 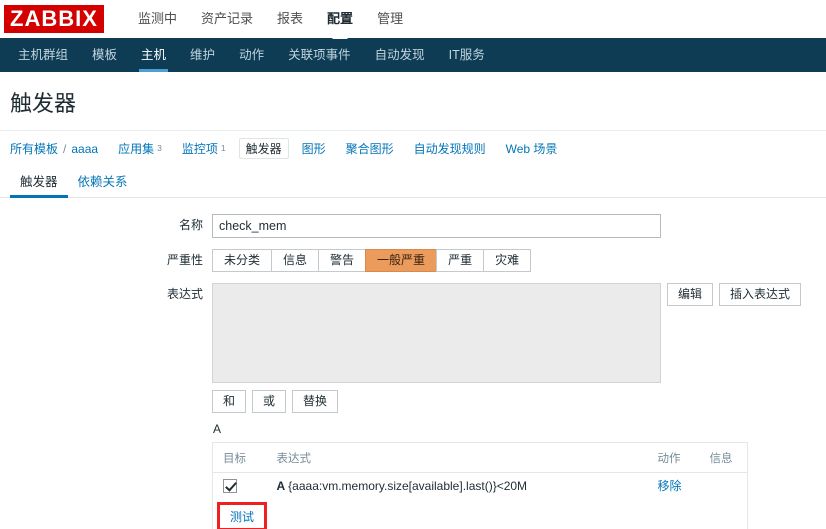 I want to click on top-header-bar: ZABBIX 监测中 资产记录 报表 配置 管理, so click(x=413, y=19).